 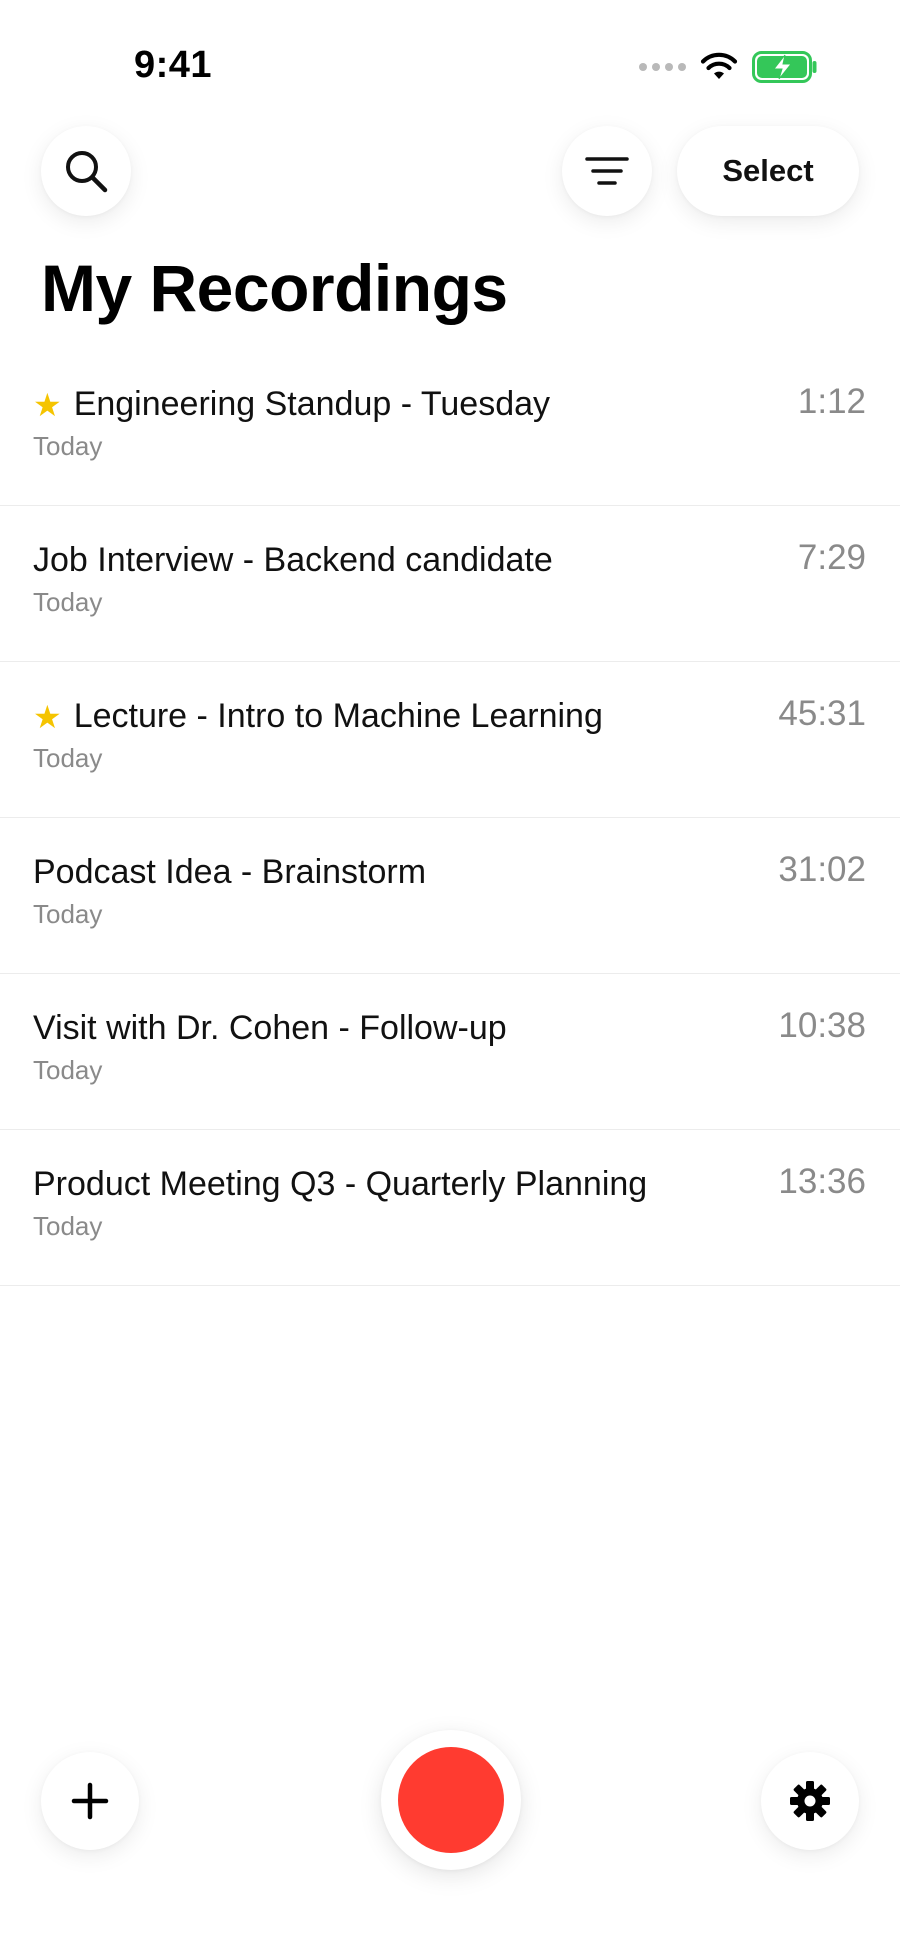 I want to click on add-button, so click(x=90, y=1801).